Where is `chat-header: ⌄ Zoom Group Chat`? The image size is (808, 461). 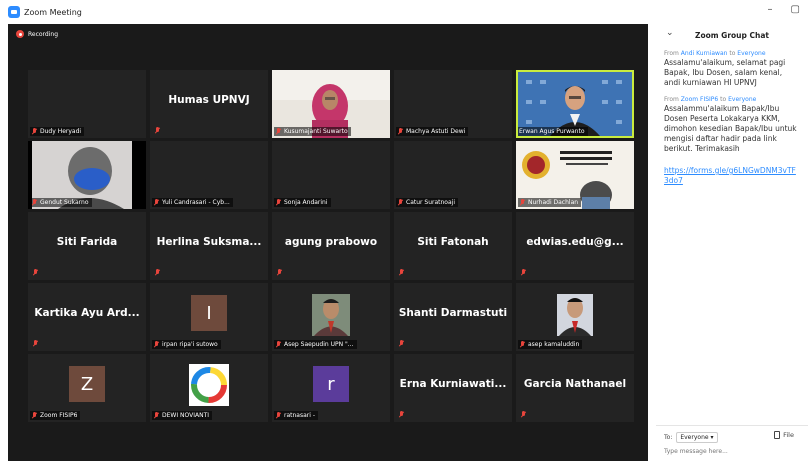
chat-header: ⌄ Zoom Group Chat is located at coordinates (732, 35).